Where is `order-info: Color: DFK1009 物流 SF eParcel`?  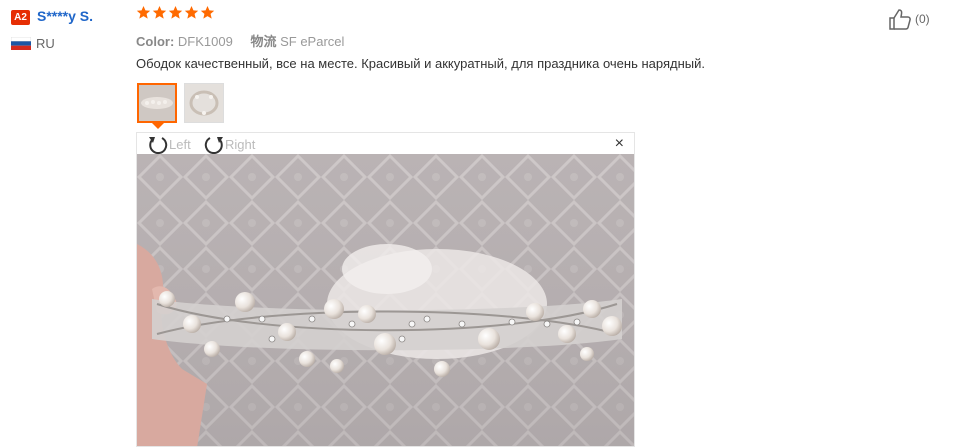 order-info: Color: DFK1009 物流 SF eParcel is located at coordinates (247, 40).